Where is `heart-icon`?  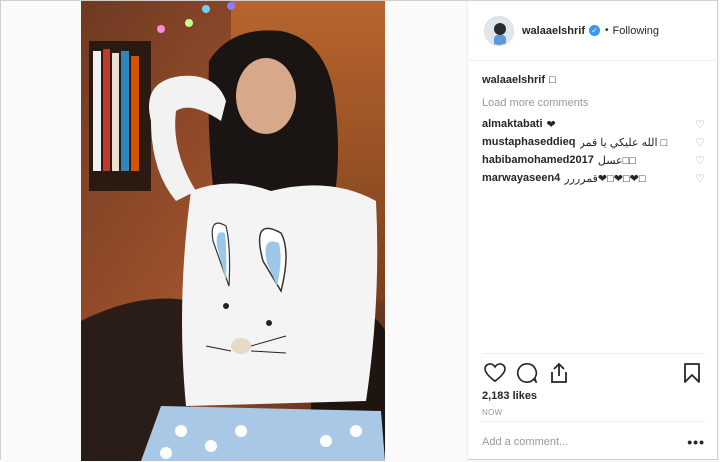
heart-icon is located at coordinates (495, 373).